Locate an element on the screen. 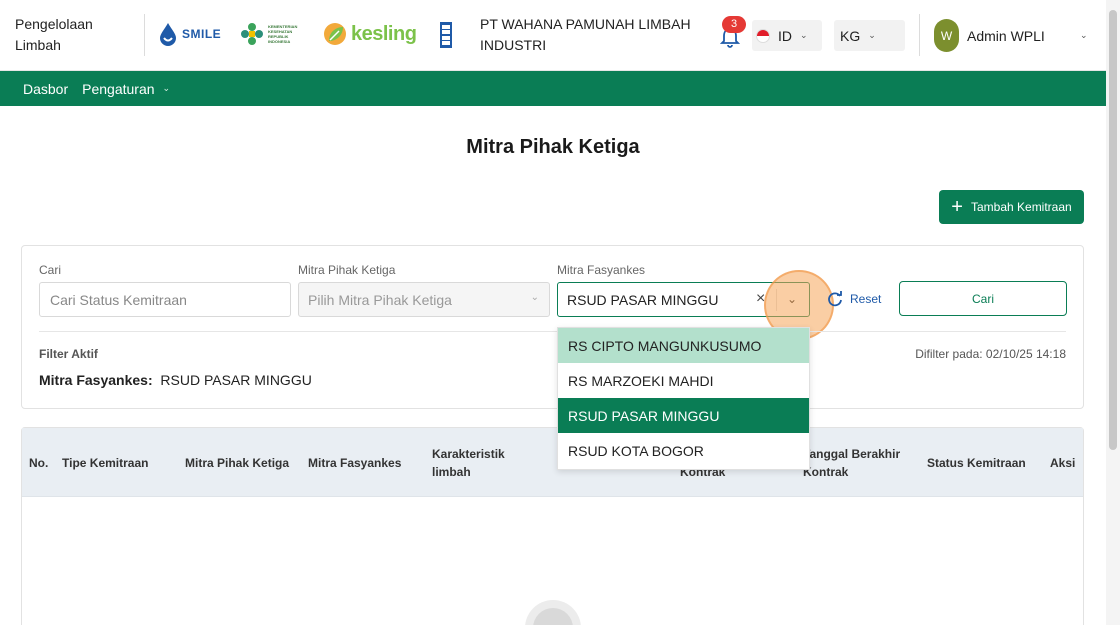  mitra-pihak-ketiga-select: Pilih Mitra Pihak Ketiga ⌄ is located at coordinates (424, 299).